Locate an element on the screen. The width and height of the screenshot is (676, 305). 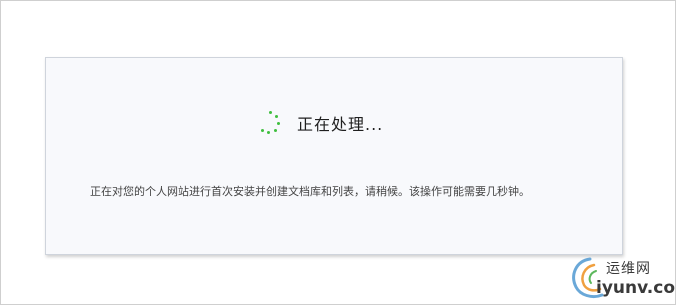
loading-spinner-icon is located at coordinates (271, 123).